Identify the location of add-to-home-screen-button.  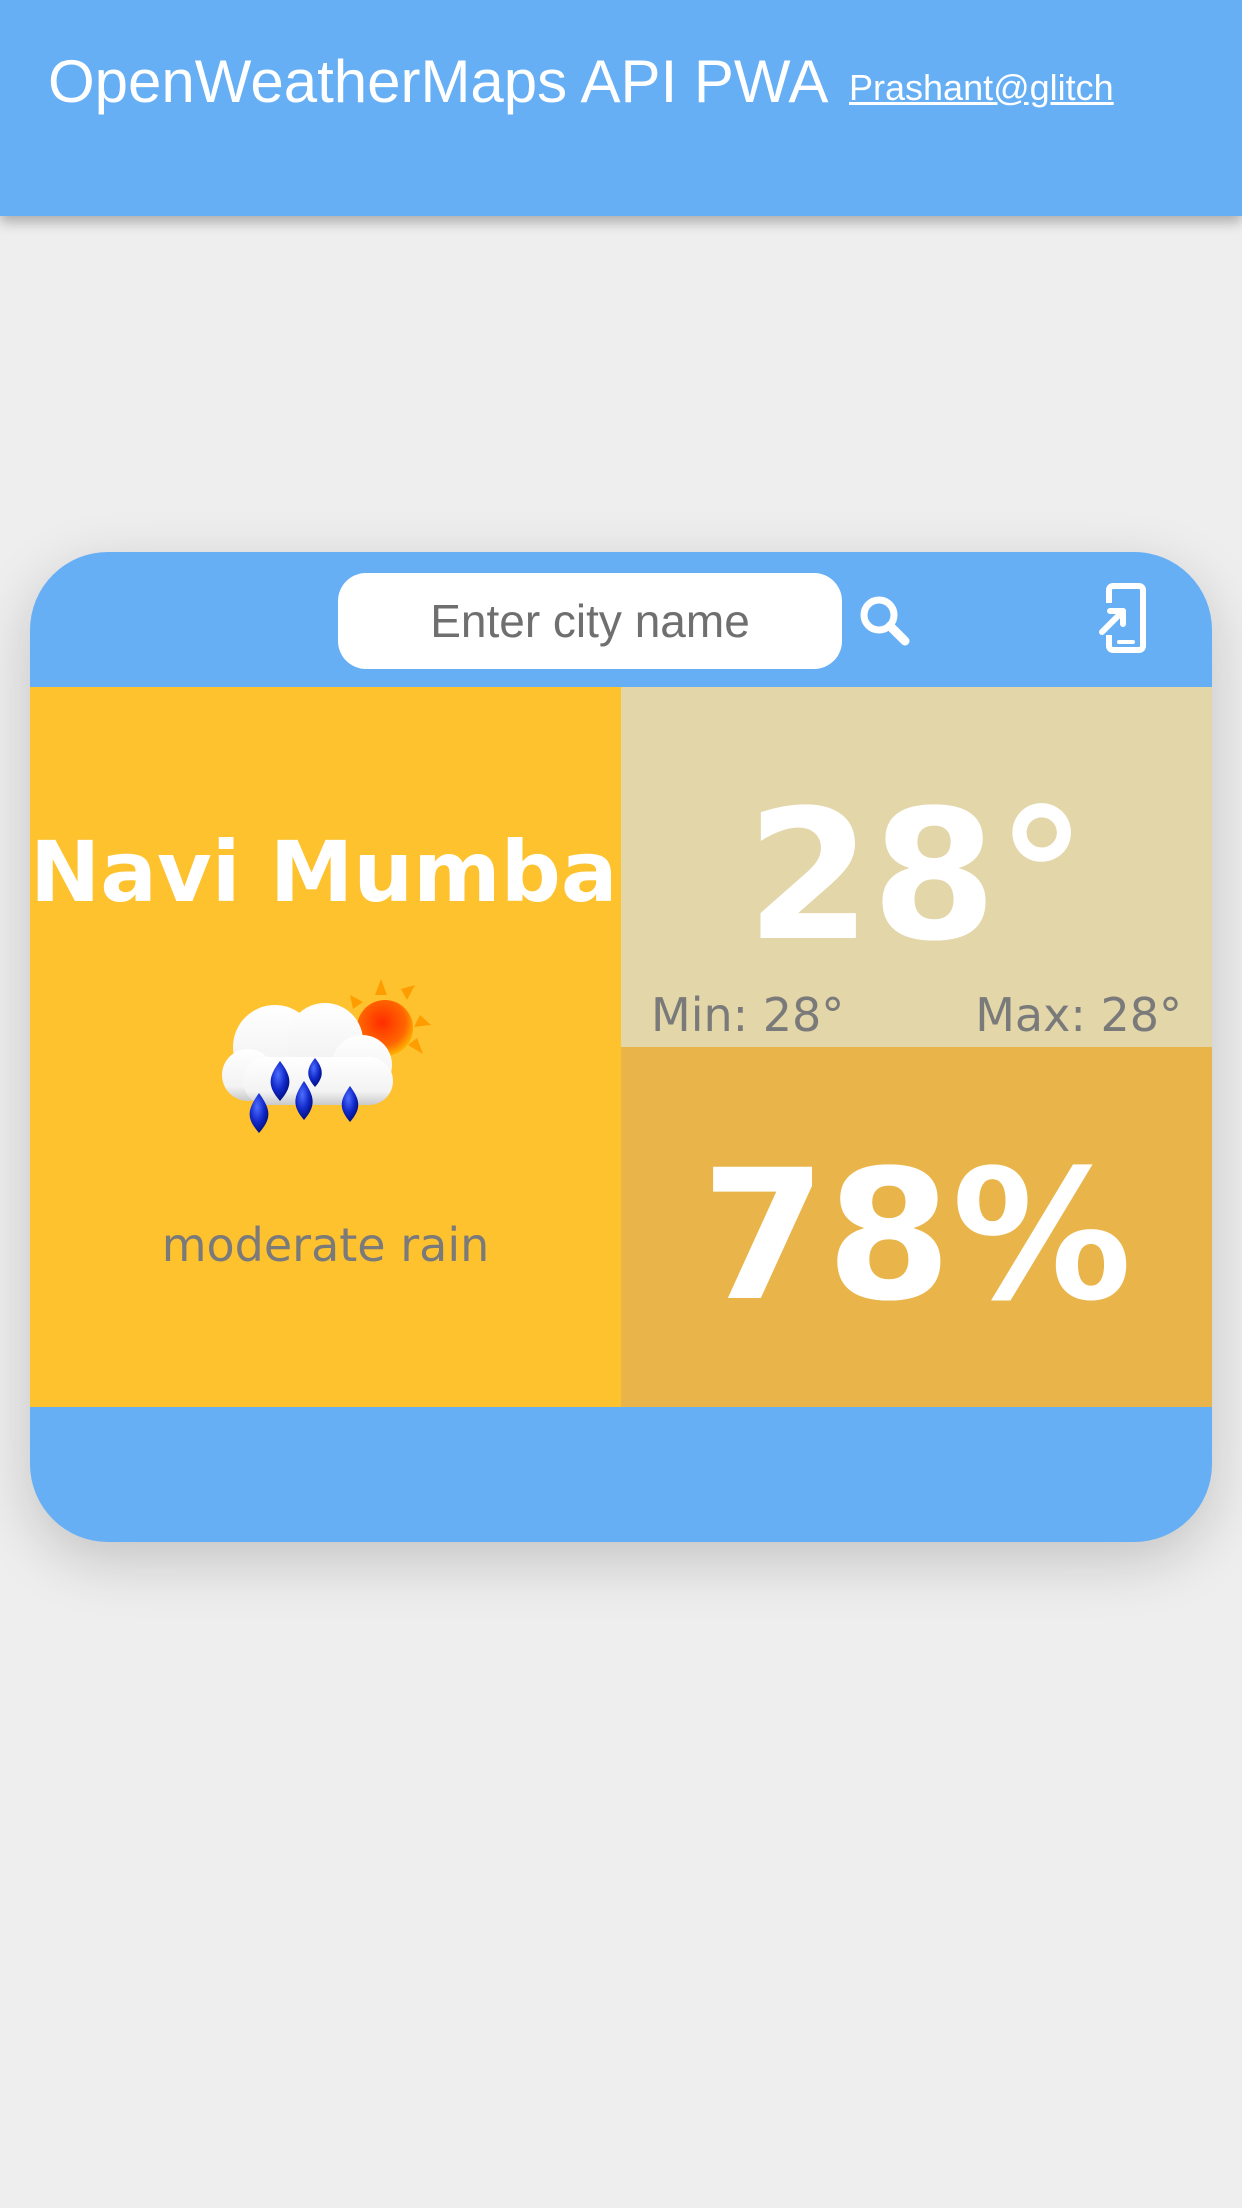
(1125, 620).